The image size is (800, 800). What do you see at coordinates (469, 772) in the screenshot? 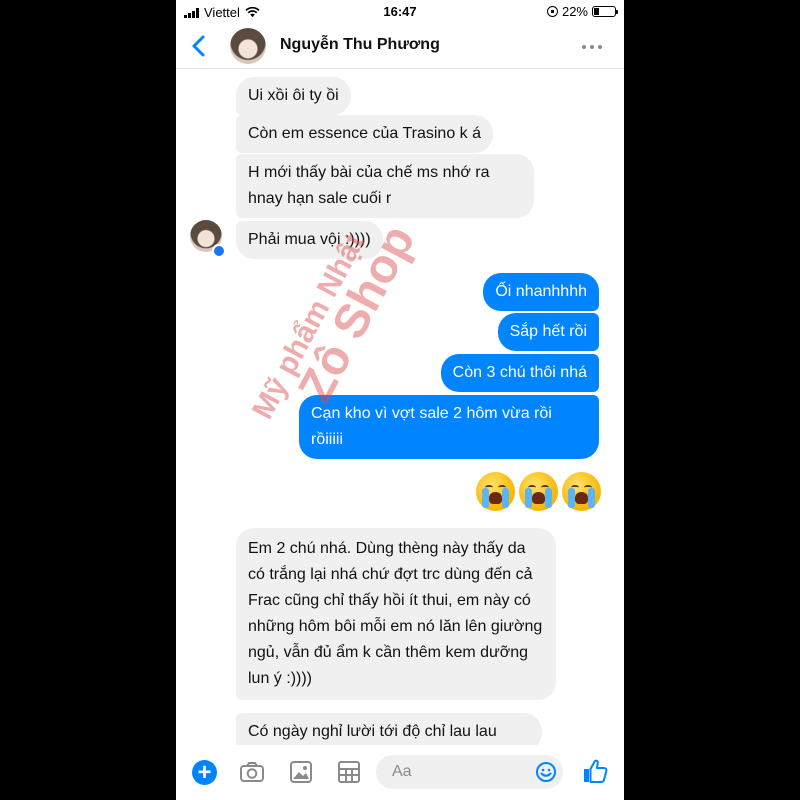
I see `message-input: Aa` at bounding box center [469, 772].